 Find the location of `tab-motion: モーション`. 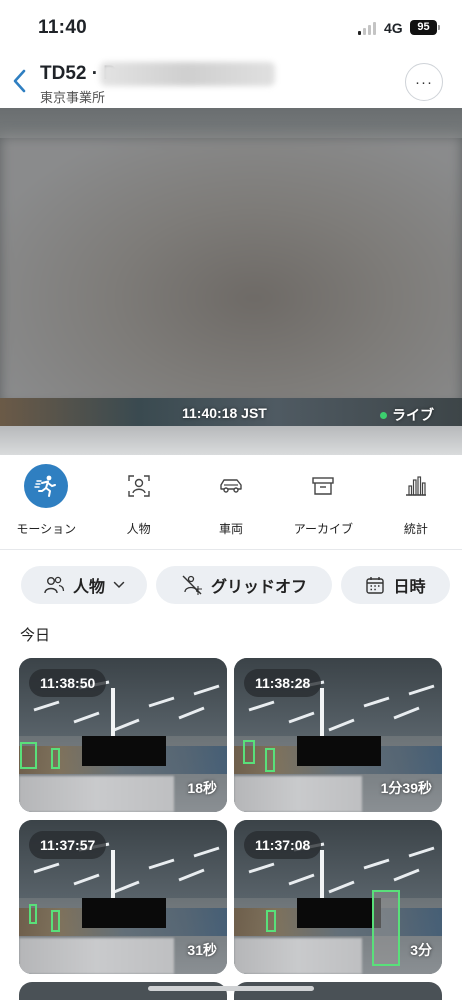

tab-motion: モーション is located at coordinates (46, 502).